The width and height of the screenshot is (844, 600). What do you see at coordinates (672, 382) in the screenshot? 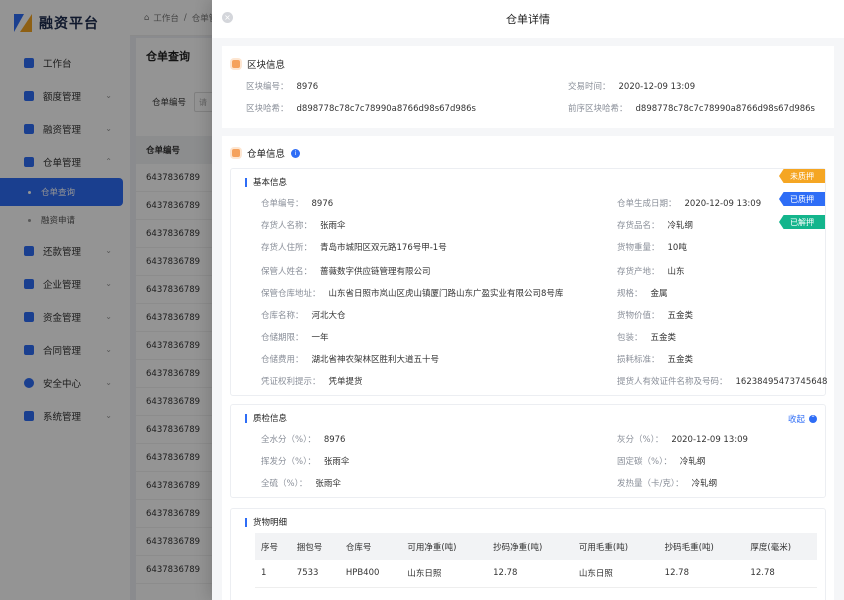
I see `field-label: 提货人有效证件名称及号码：` at bounding box center [672, 382].